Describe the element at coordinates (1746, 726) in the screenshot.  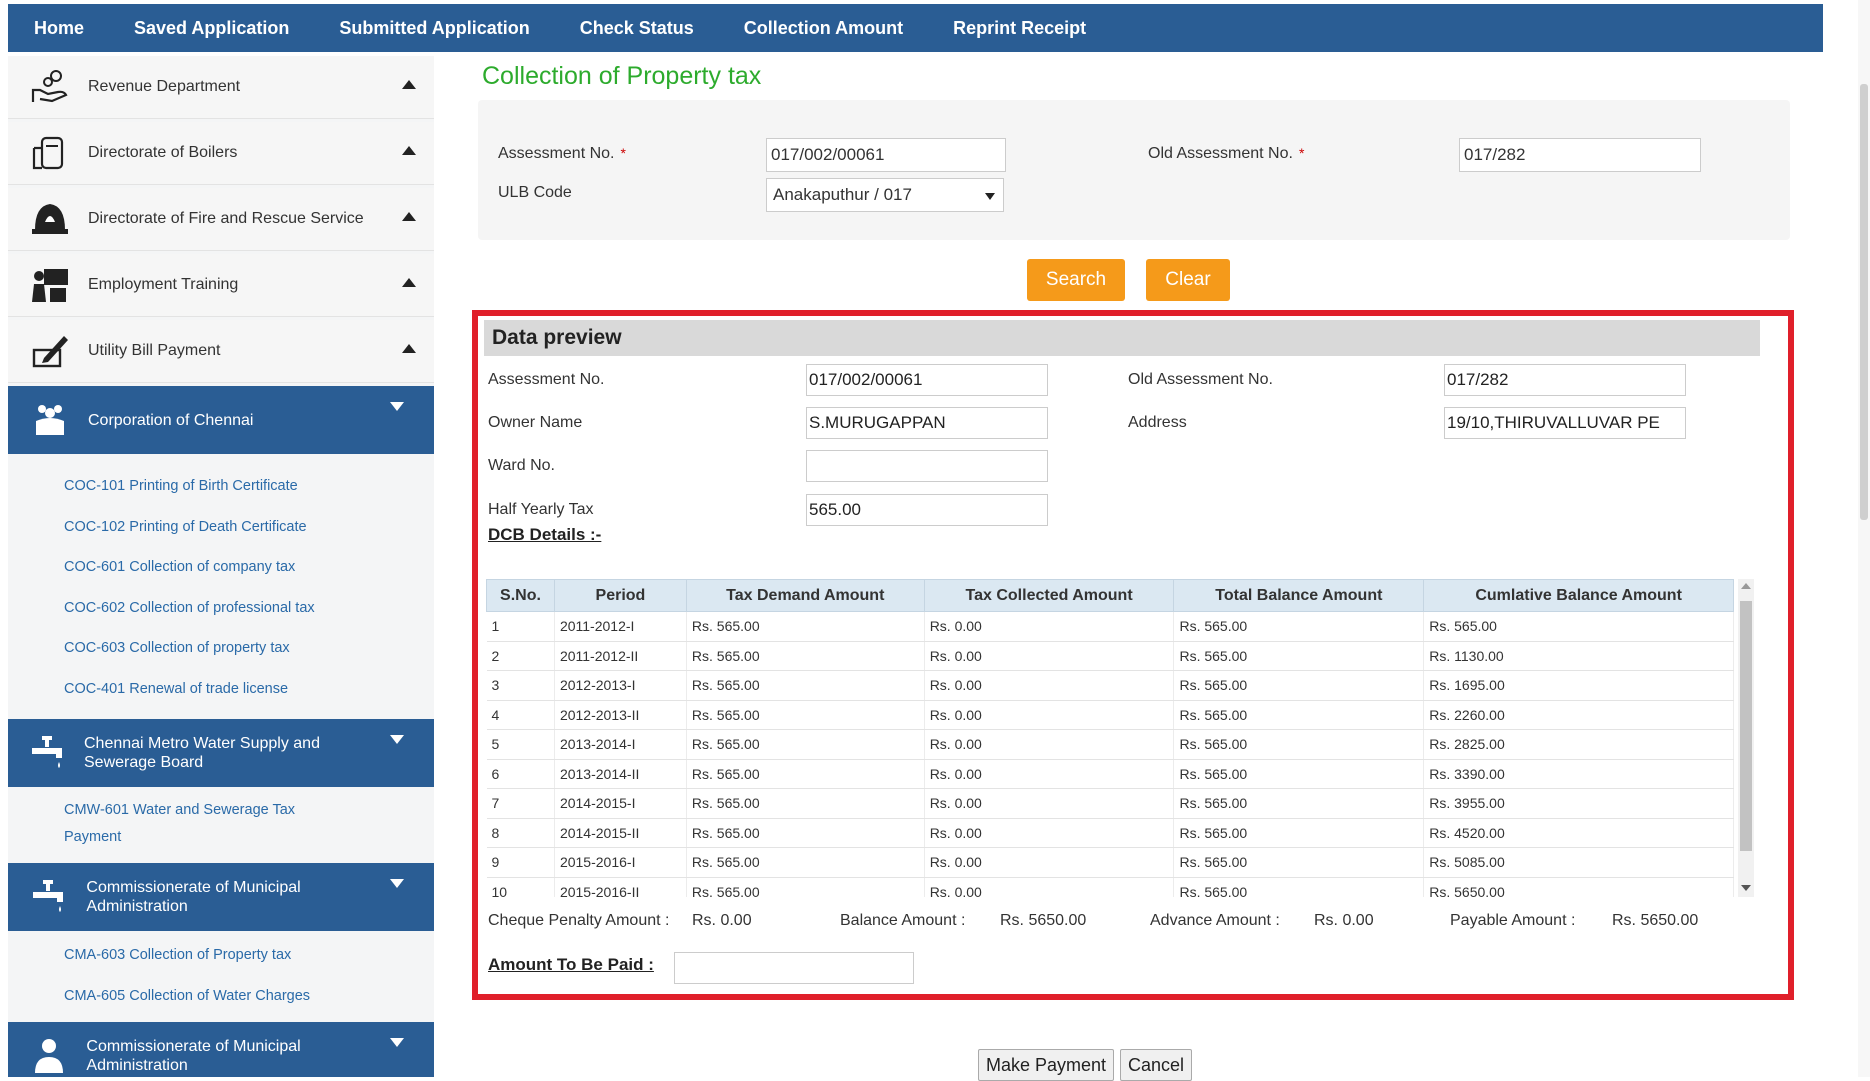
I see `scrollbar-thumb` at that location.